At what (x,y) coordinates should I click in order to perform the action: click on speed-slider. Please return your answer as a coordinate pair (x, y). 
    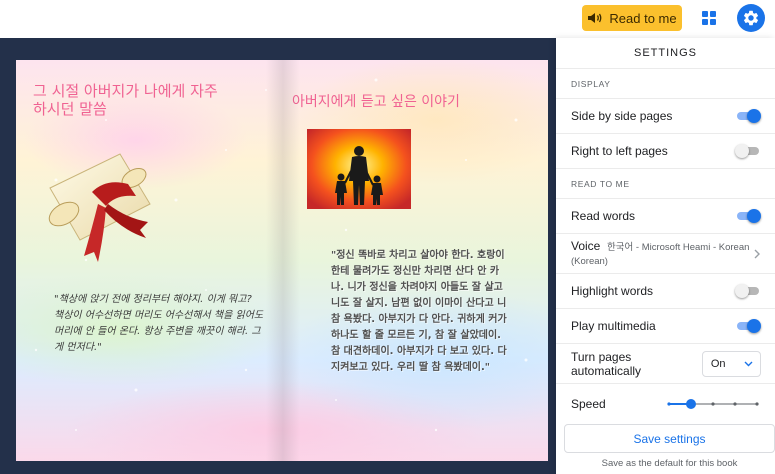
    Looking at the image, I should click on (713, 404).